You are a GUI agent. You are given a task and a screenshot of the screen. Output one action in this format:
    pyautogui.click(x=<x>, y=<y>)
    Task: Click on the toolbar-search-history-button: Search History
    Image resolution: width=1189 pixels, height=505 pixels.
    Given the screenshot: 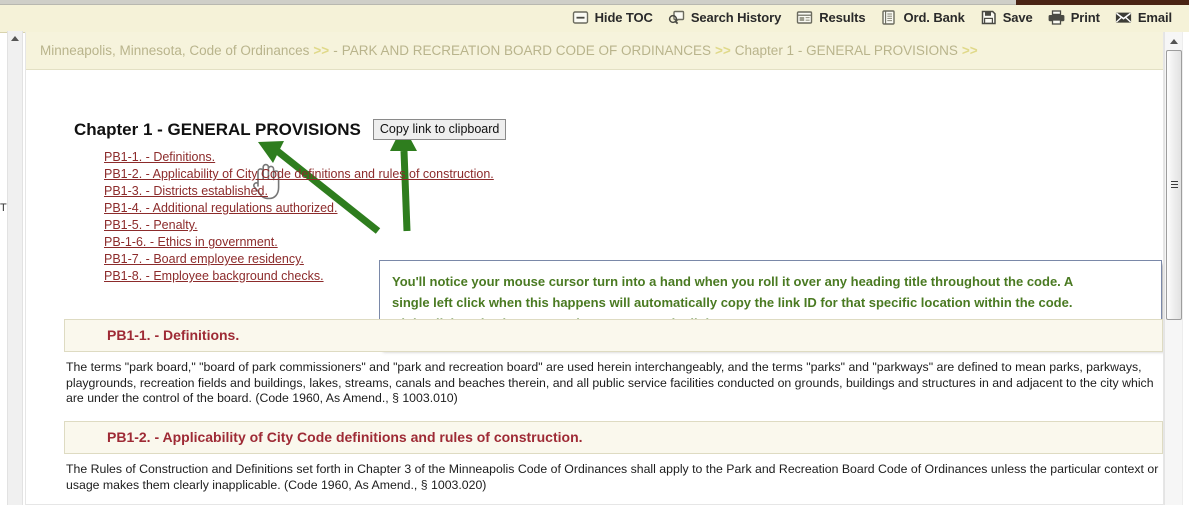 What is the action you would take?
    pyautogui.click(x=726, y=17)
    